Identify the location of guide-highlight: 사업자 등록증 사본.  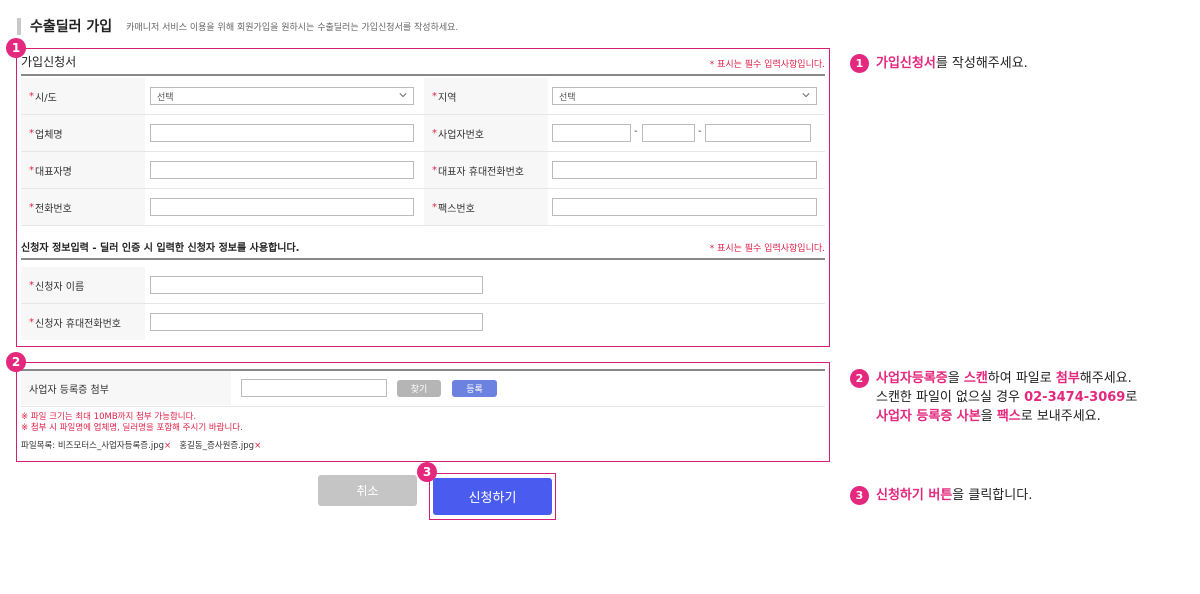
(928, 416).